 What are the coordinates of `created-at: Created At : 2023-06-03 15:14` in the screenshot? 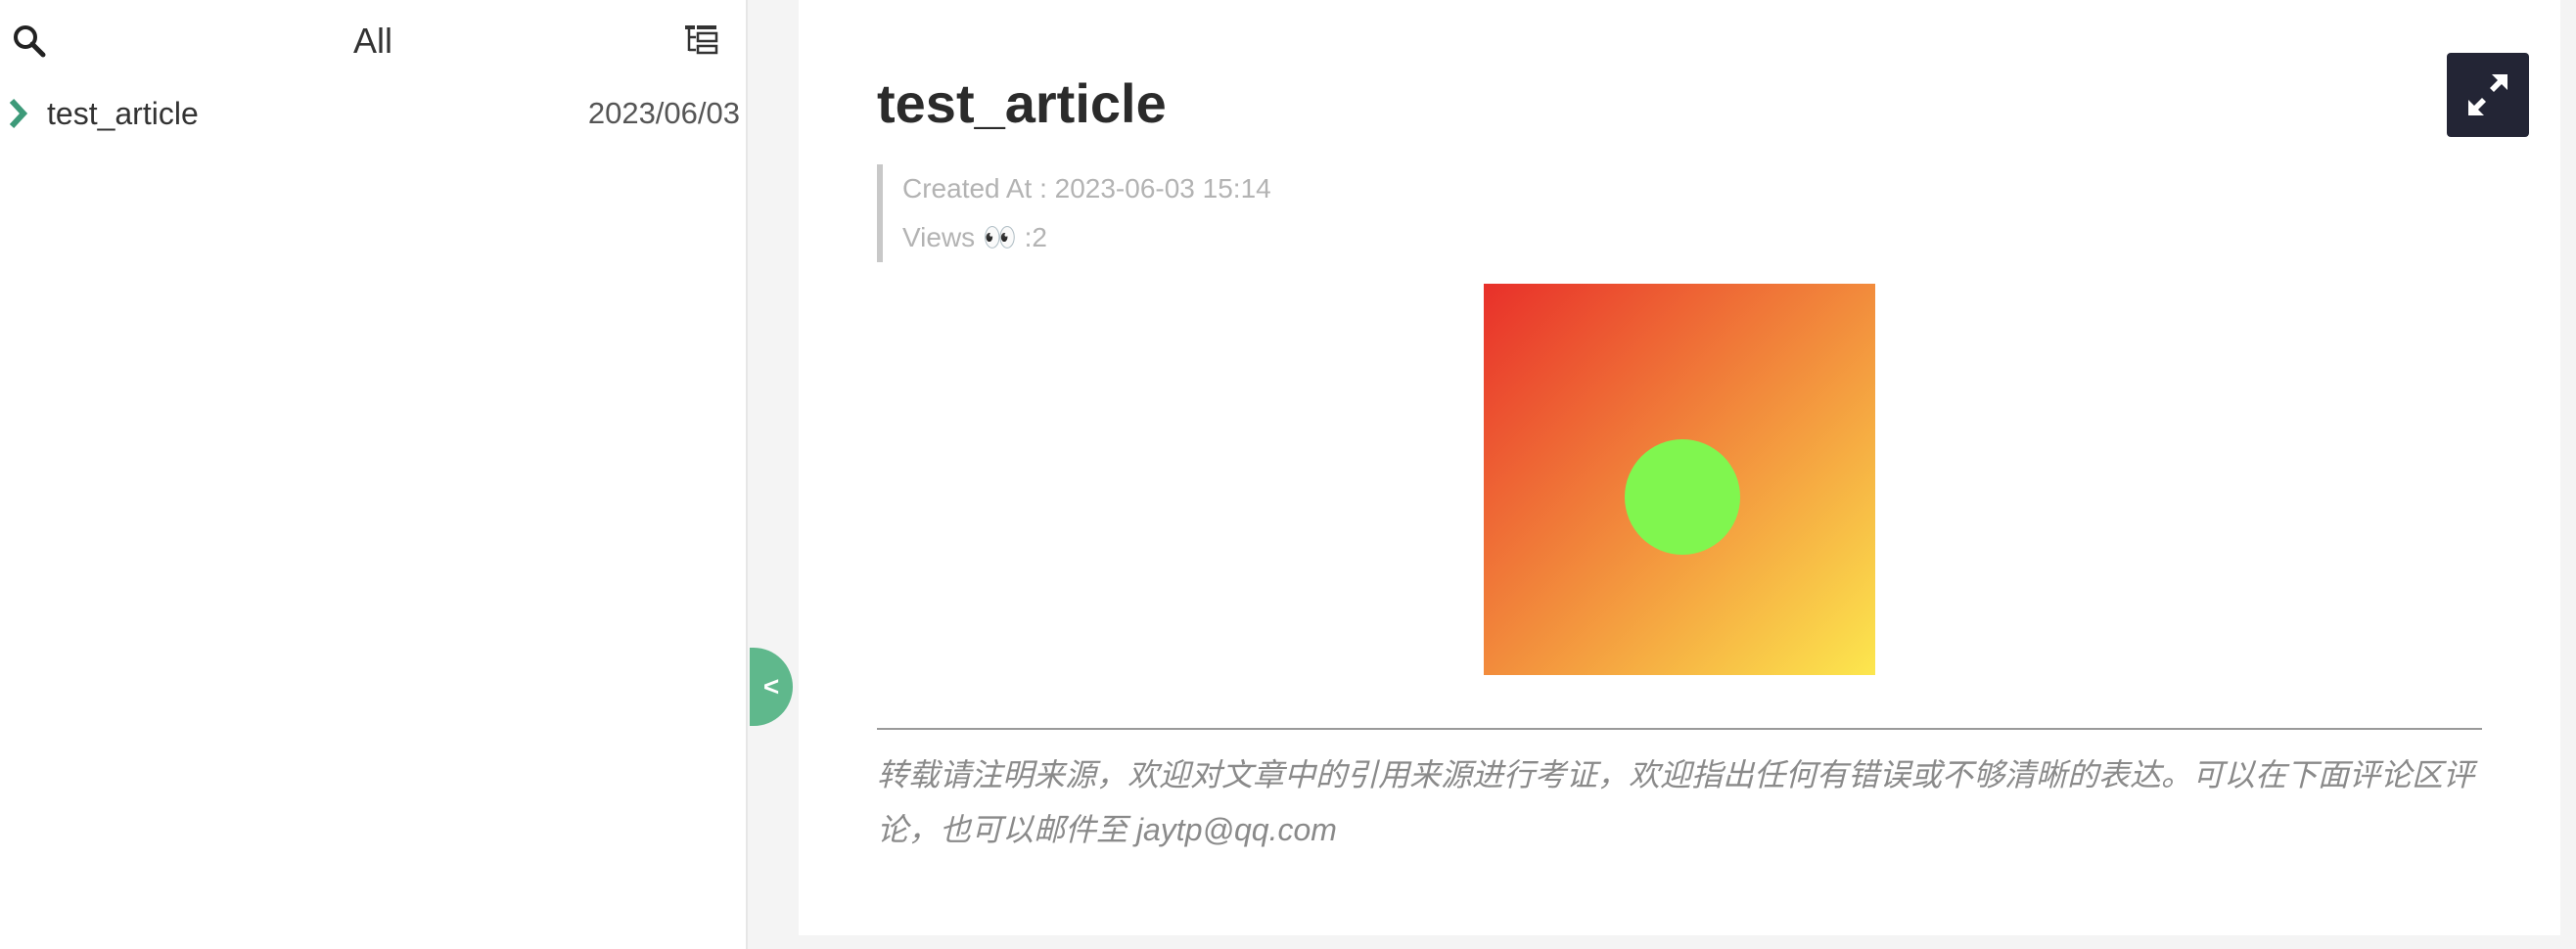 It's located at (1087, 188).